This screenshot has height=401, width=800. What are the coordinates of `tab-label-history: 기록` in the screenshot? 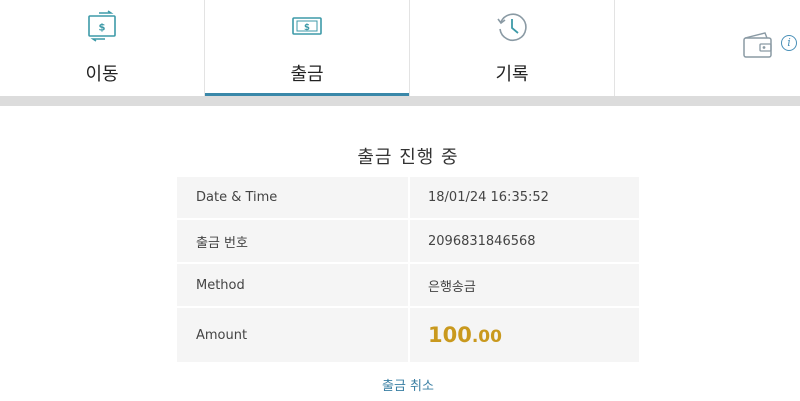 It's located at (512, 74).